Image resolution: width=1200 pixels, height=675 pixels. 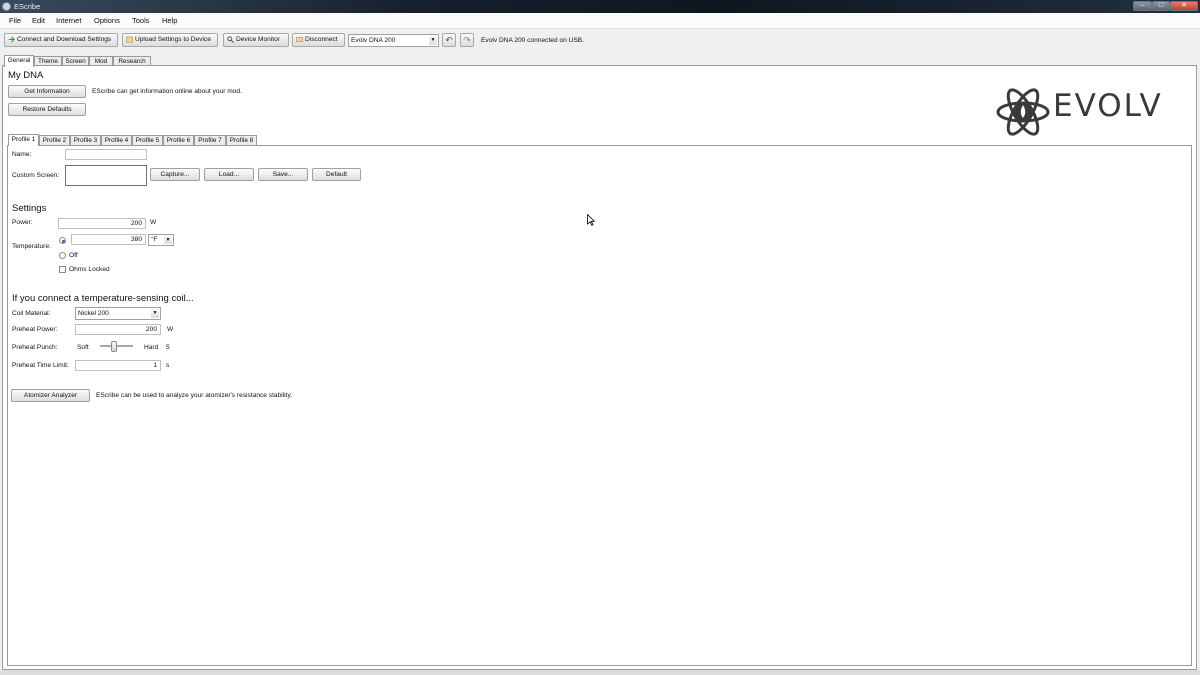 What do you see at coordinates (1023, 112) in the screenshot?
I see `evolv-logo-icon` at bounding box center [1023, 112].